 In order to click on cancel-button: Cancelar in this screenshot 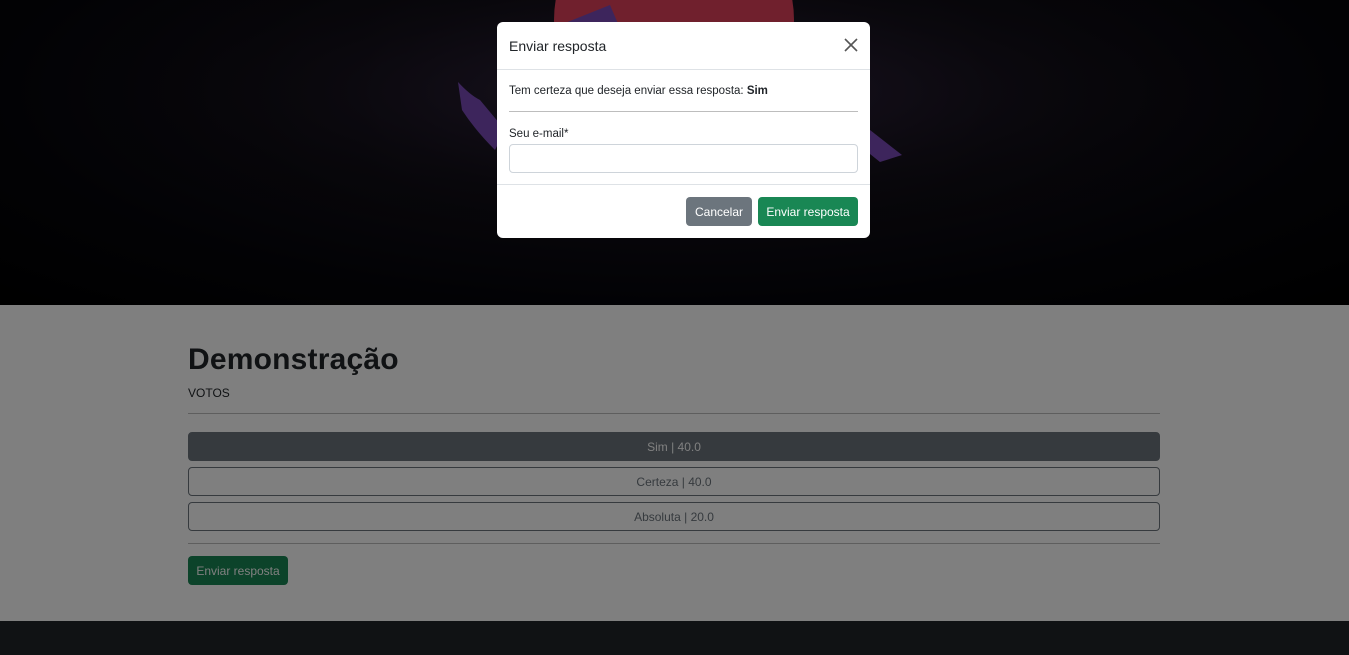, I will do `click(719, 211)`.